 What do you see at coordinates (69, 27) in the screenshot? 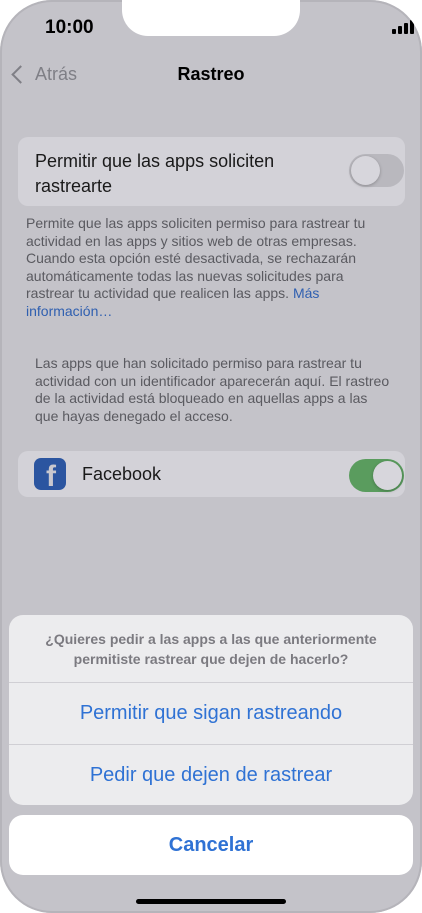
I see `status-time: 10:00` at bounding box center [69, 27].